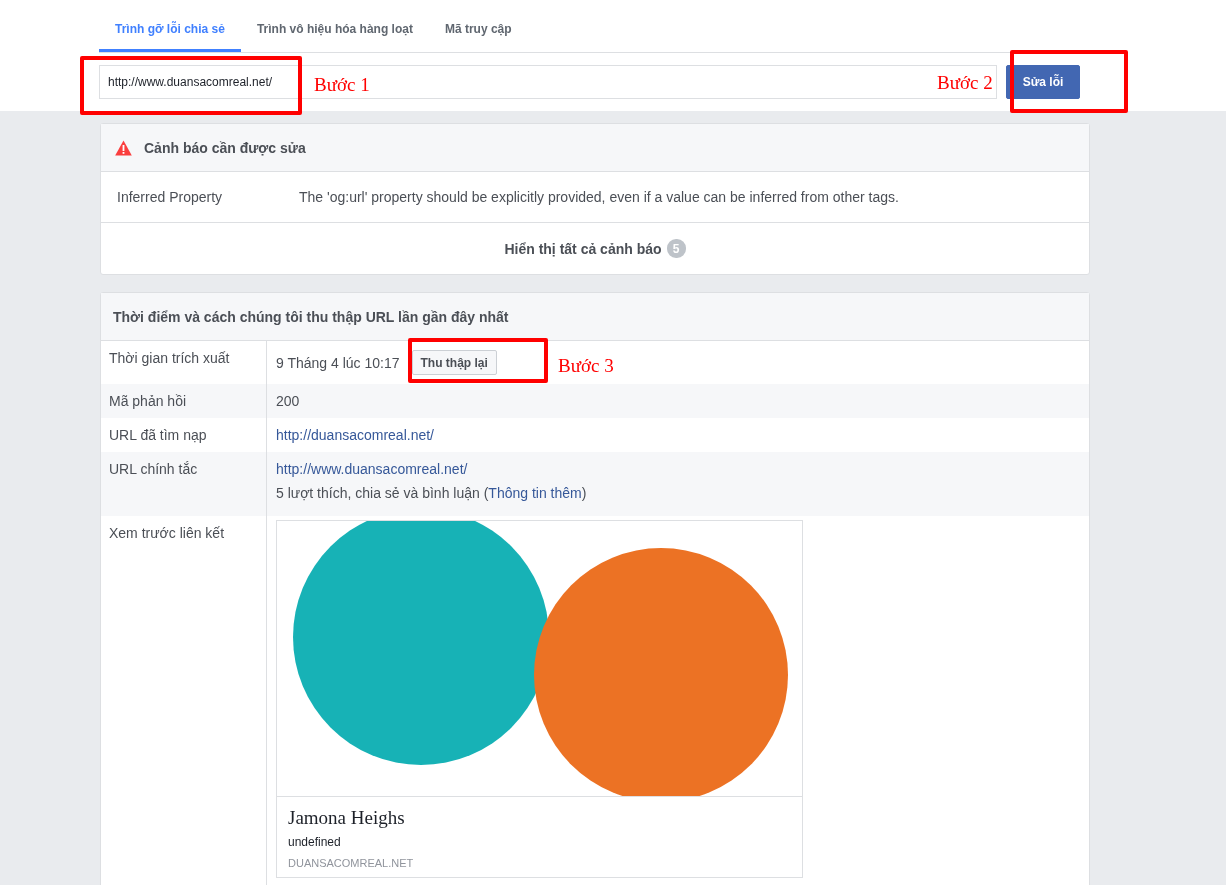 The image size is (1226, 885). What do you see at coordinates (454, 362) in the screenshot?
I see `scrape-again-button: Thu thập lại` at bounding box center [454, 362].